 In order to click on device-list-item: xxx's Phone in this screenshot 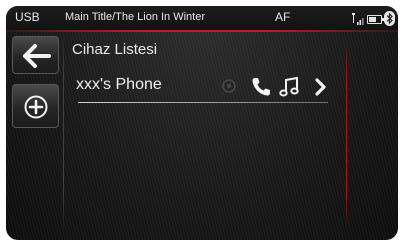, I will do `click(204, 86)`.